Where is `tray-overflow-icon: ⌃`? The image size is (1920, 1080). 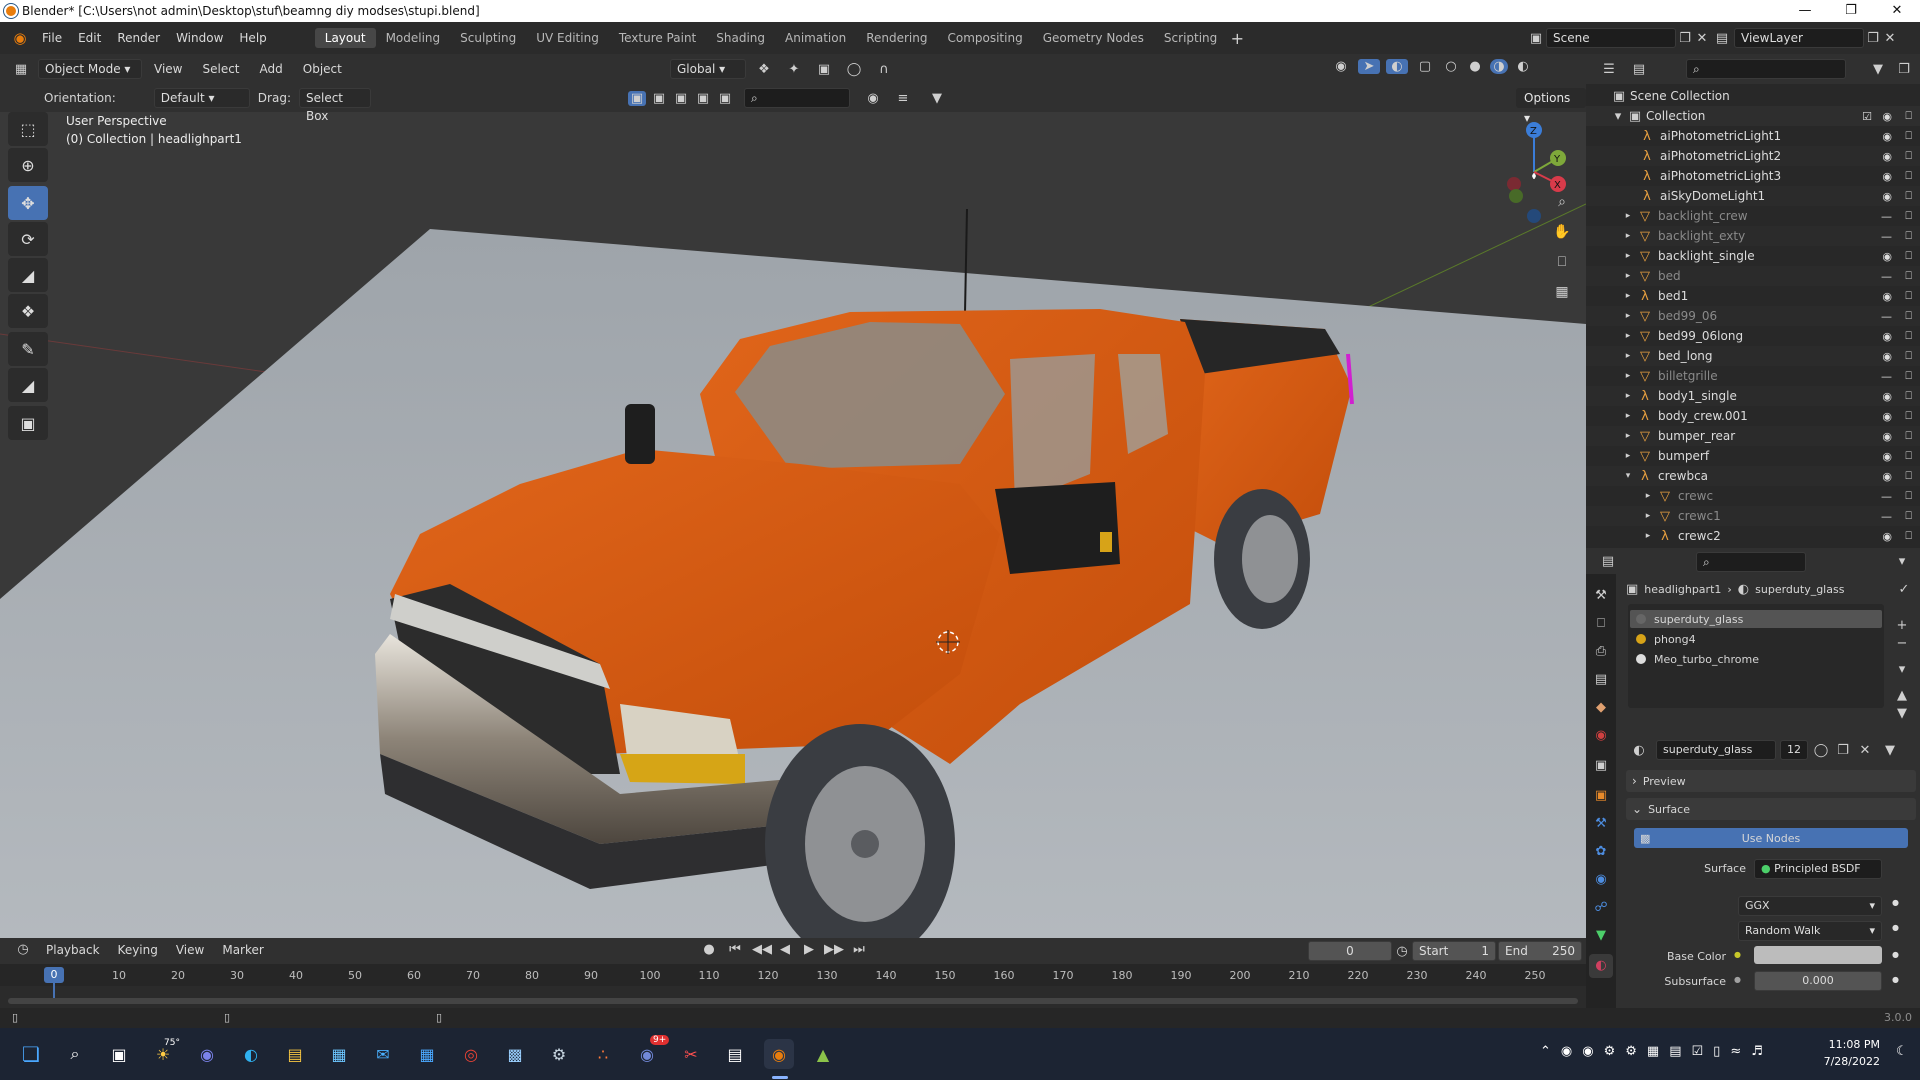
tray-overflow-icon: ⌃ is located at coordinates (1545, 1051).